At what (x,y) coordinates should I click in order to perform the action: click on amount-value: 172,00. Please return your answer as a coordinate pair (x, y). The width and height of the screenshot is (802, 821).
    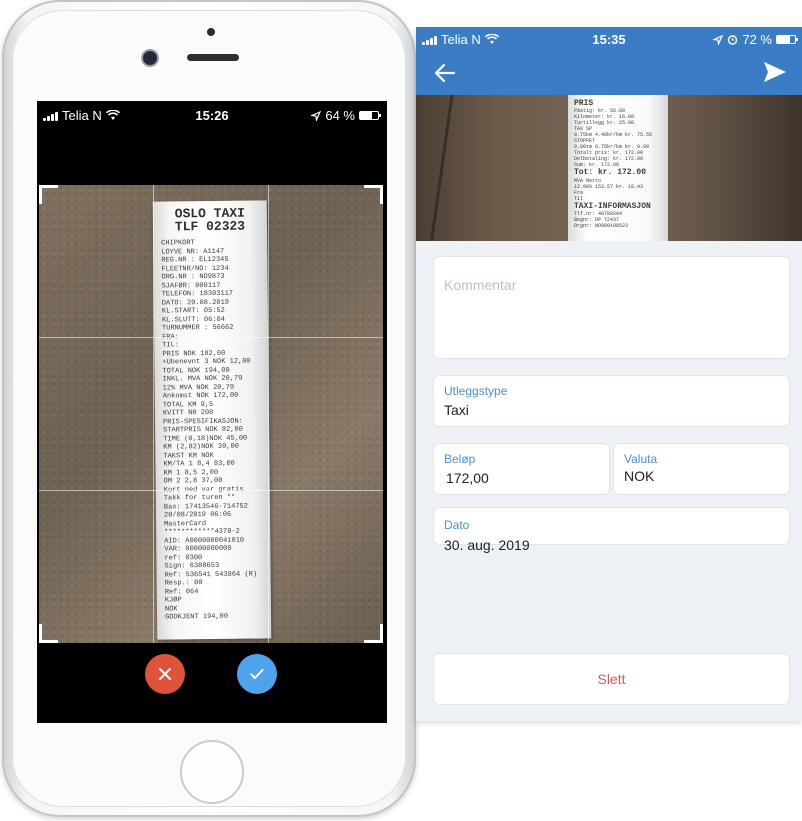
    Looking at the image, I should click on (467, 478).